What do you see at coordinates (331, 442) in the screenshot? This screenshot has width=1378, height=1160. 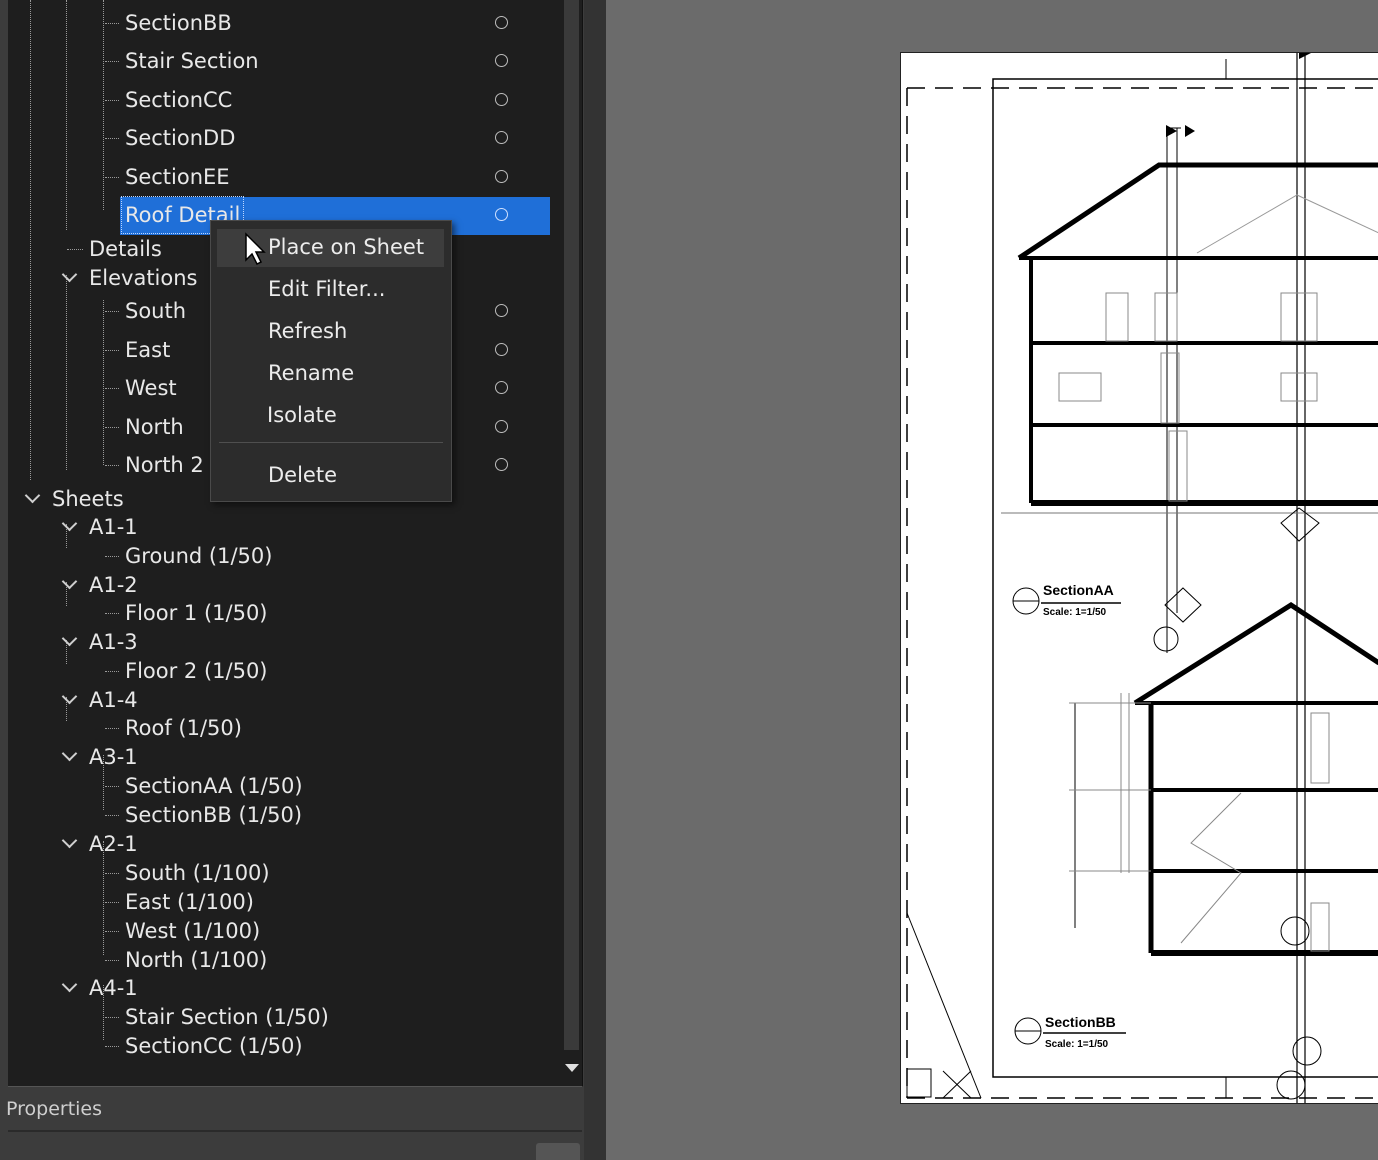 I see `menu-separator` at bounding box center [331, 442].